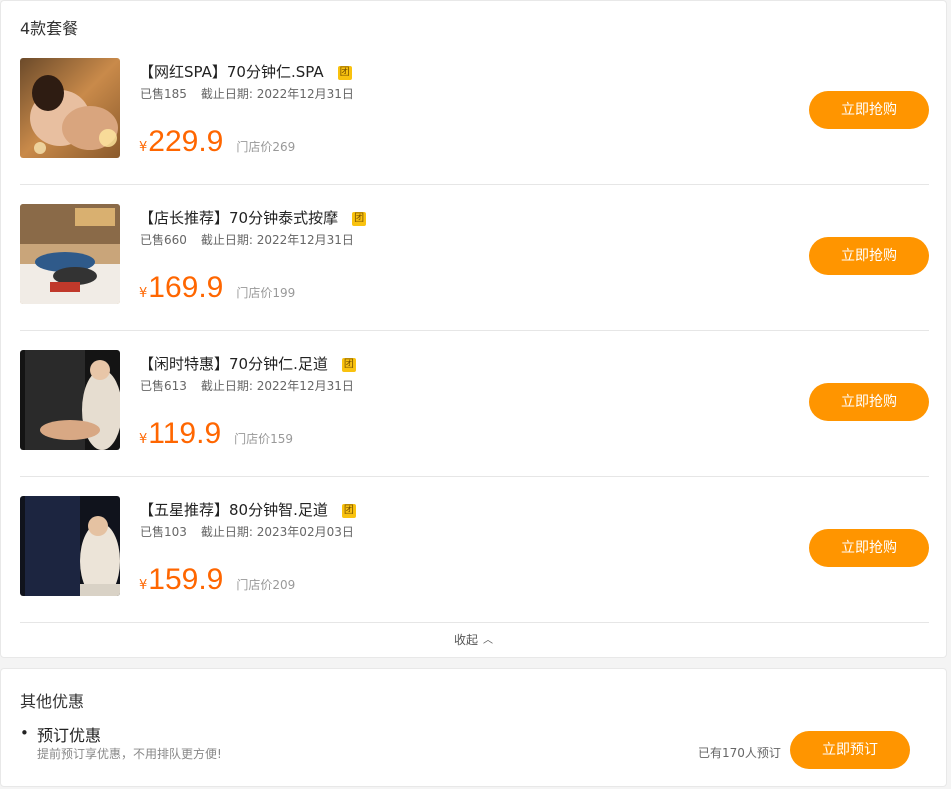 This screenshot has height=789, width=951. I want to click on offer-description: 提前预订享优惠，不用排队更方便!, so click(129, 754).